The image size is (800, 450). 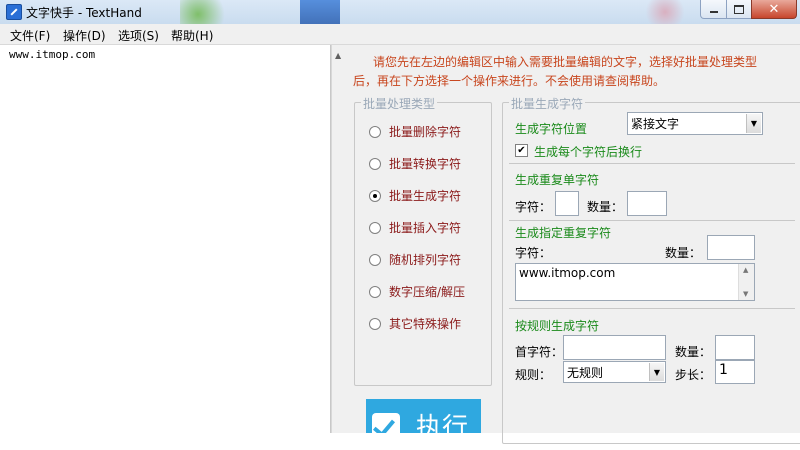 I want to click on close-icon: ✕, so click(x=774, y=9).